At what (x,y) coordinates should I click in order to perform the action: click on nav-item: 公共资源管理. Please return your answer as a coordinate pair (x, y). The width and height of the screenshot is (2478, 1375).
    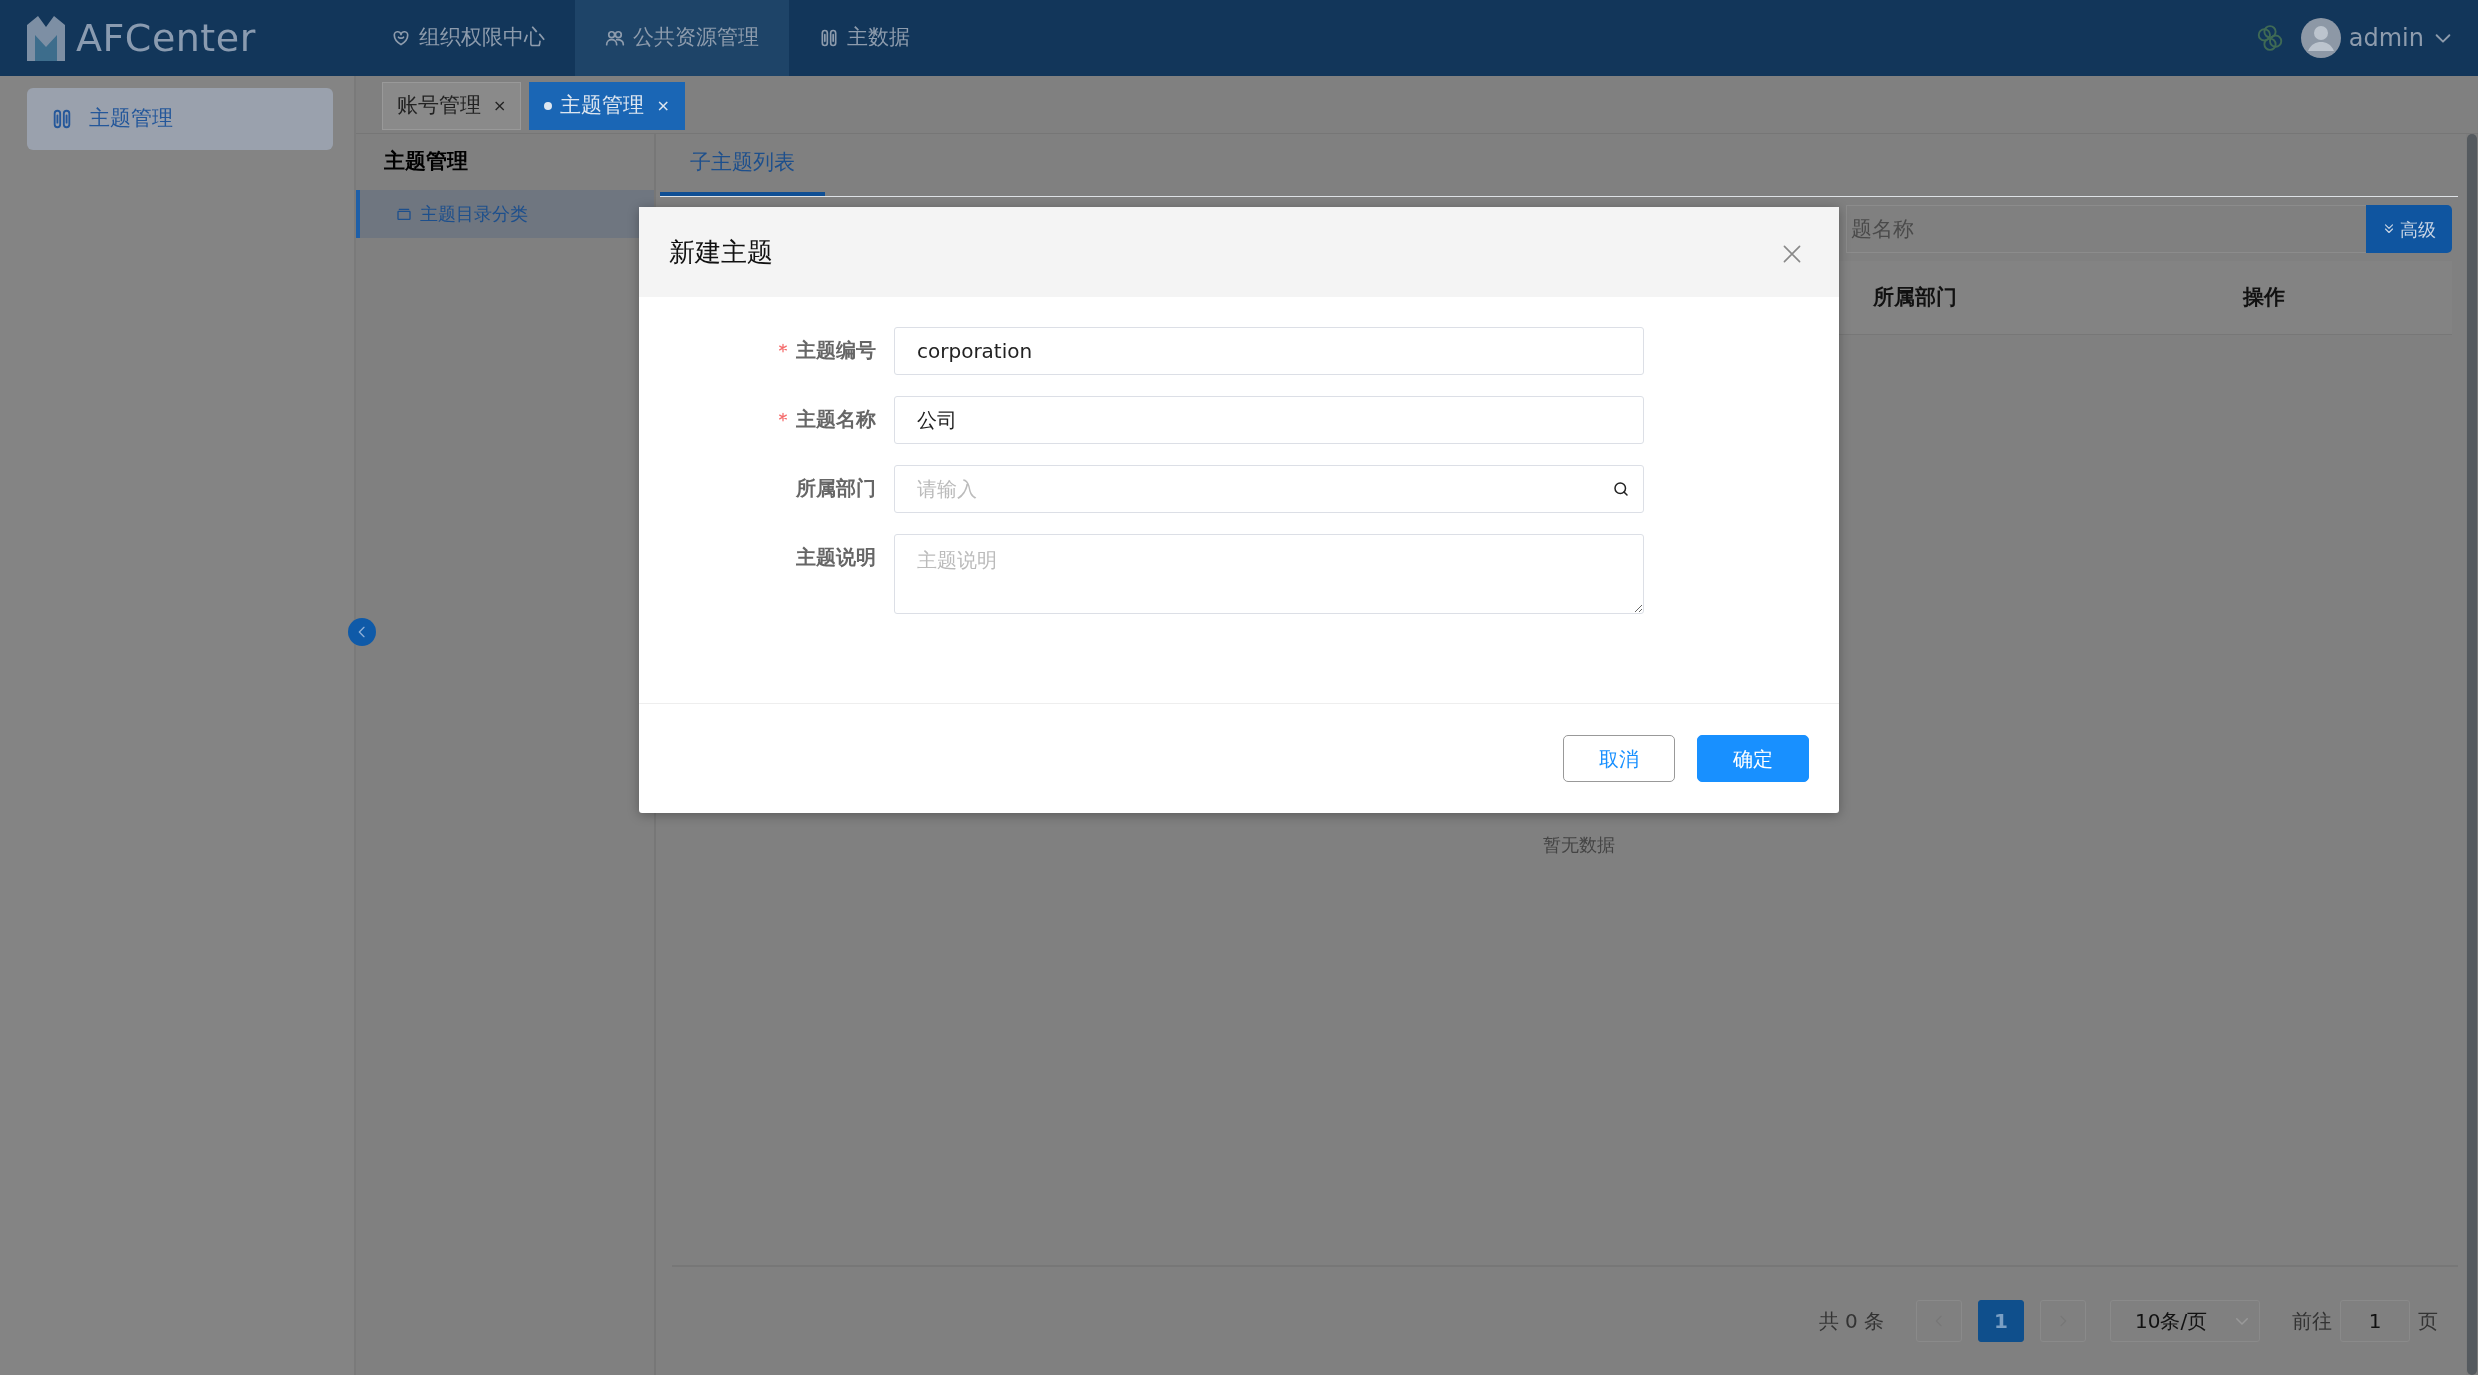
    Looking at the image, I should click on (681, 38).